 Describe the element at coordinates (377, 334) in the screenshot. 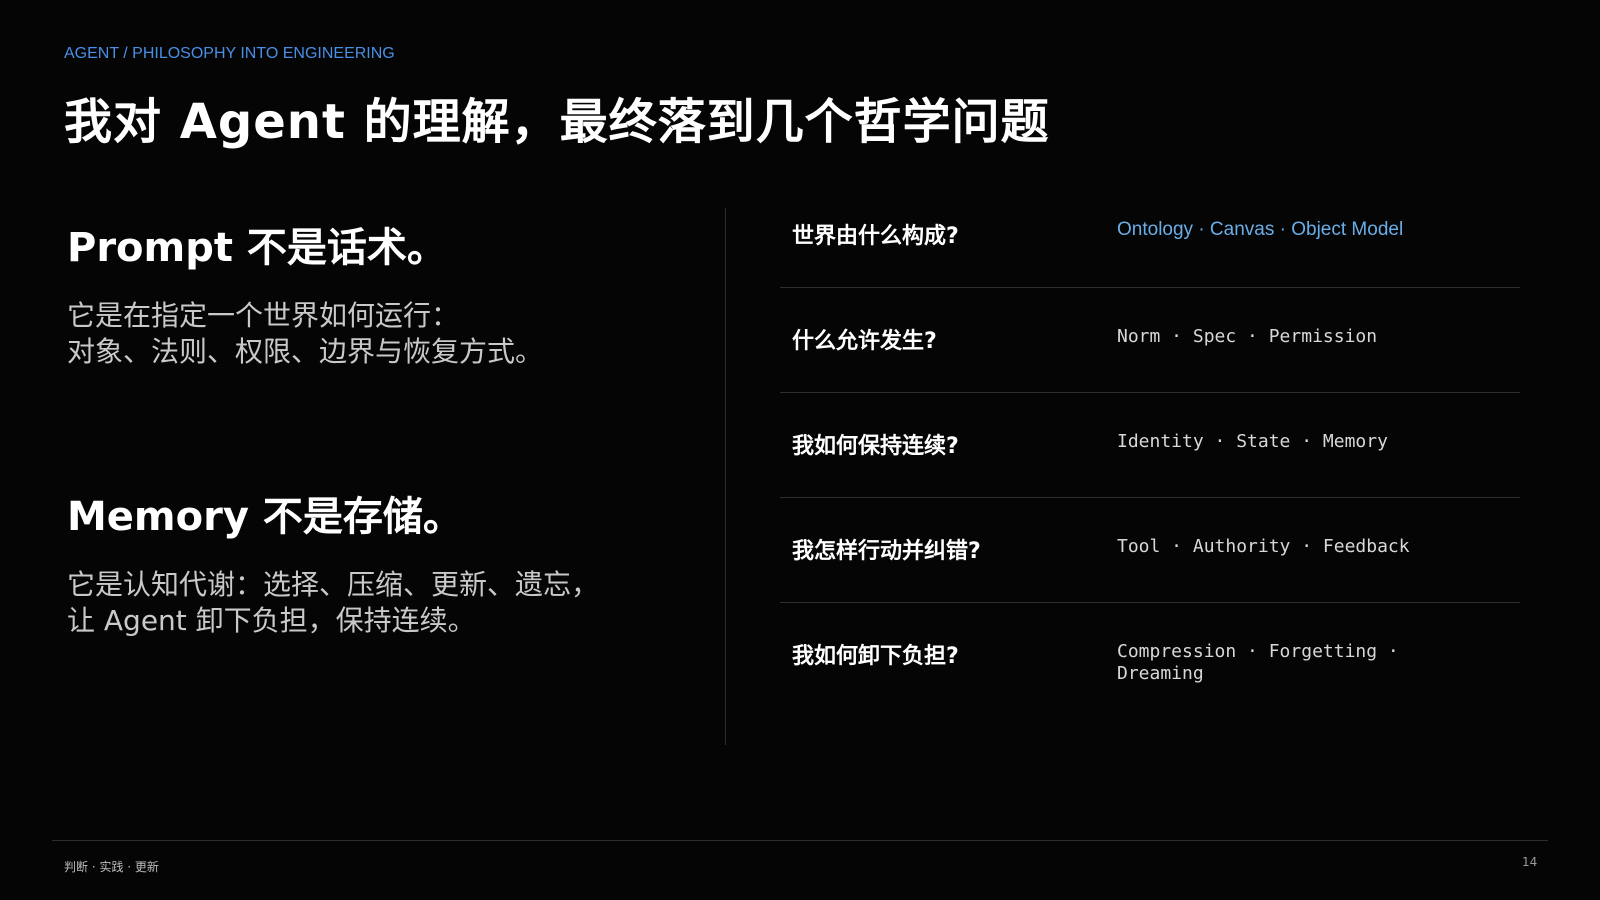

I see `claim-body: 它是在指定一个世界如何运行： 对象、法则、权限、边界与恢复方式。` at that location.